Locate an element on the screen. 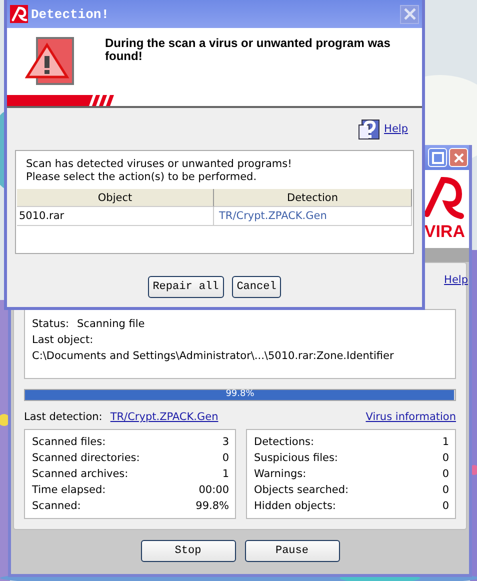 The image size is (477, 581). column-header: Detection is located at coordinates (313, 198).